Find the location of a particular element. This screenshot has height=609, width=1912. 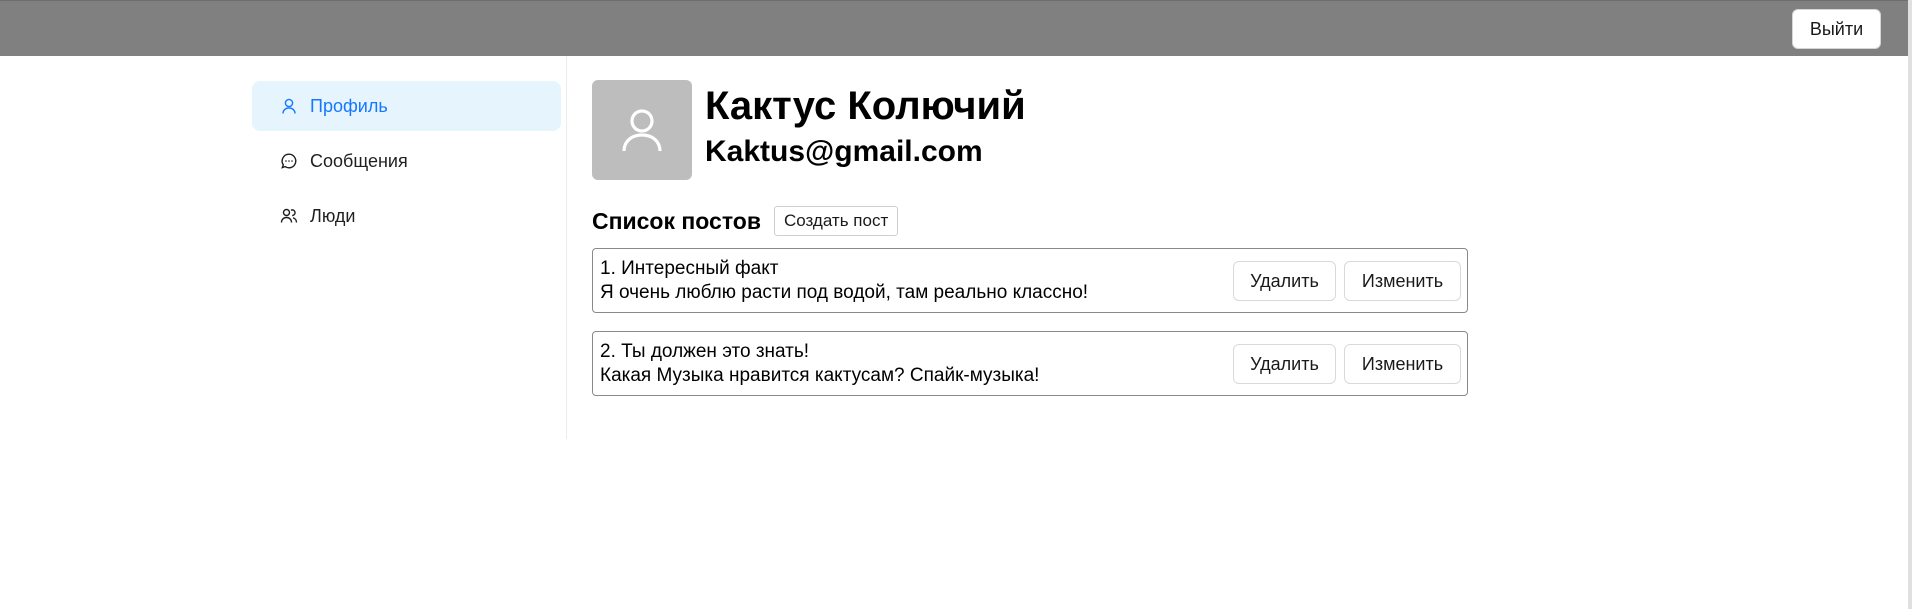

sidebar-item-label: Сообщения is located at coordinates (359, 160).